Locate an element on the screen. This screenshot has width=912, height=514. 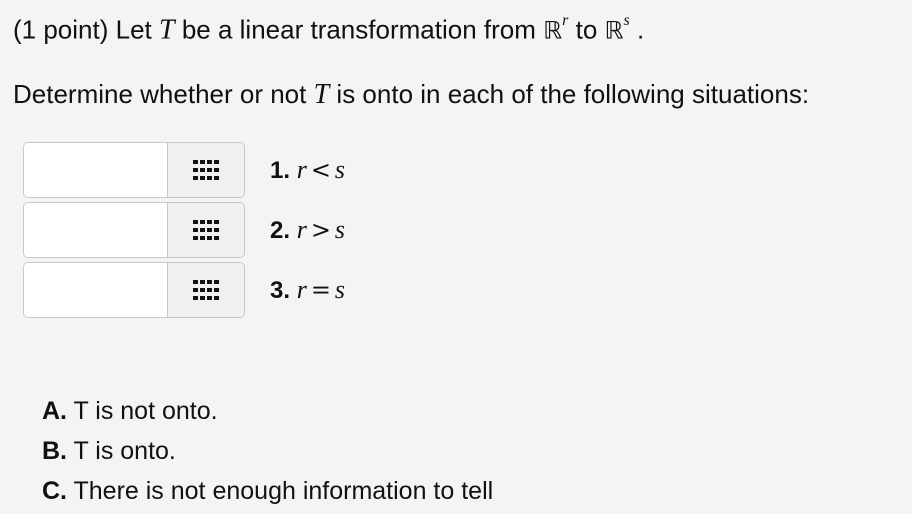
row-rhs-1: s is located at coordinates (340, 169).